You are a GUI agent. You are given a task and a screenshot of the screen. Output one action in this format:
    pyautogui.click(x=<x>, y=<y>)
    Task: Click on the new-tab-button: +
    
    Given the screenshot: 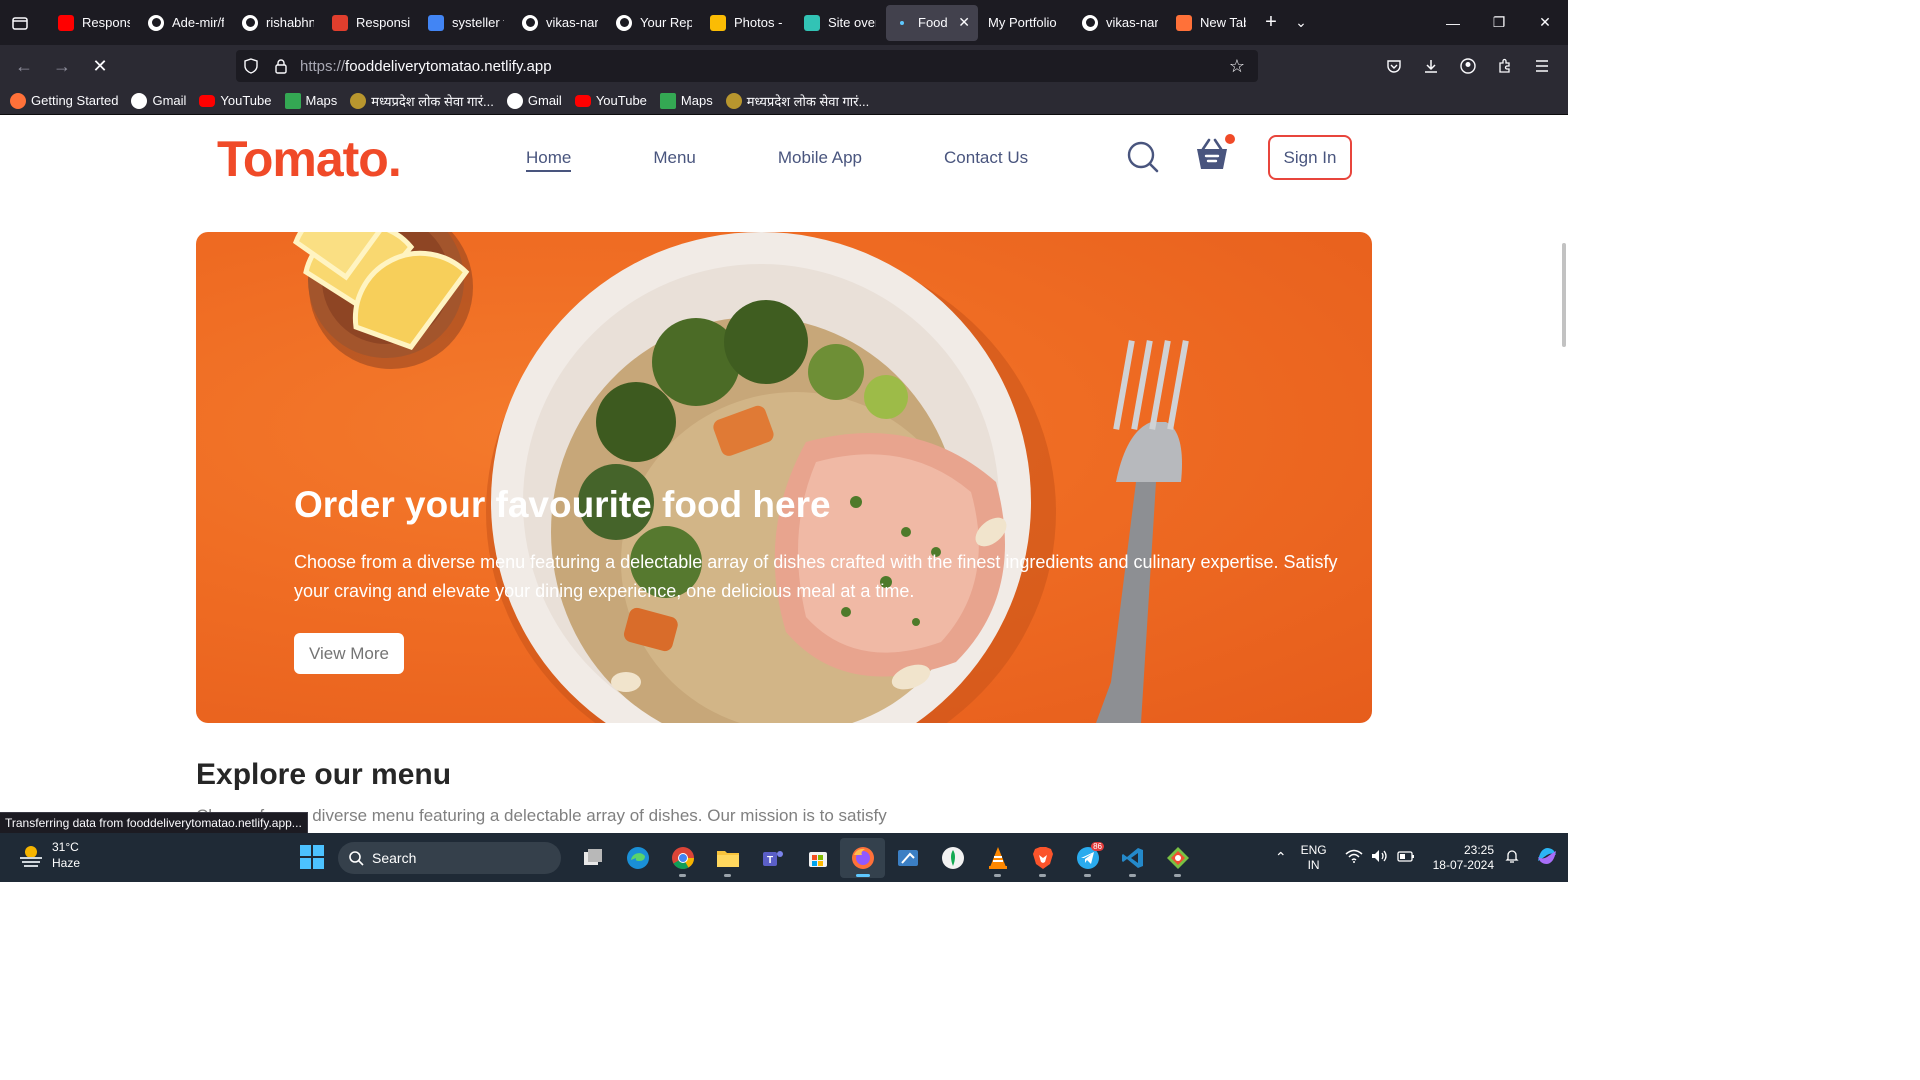 What is the action you would take?
    pyautogui.click(x=1271, y=22)
    